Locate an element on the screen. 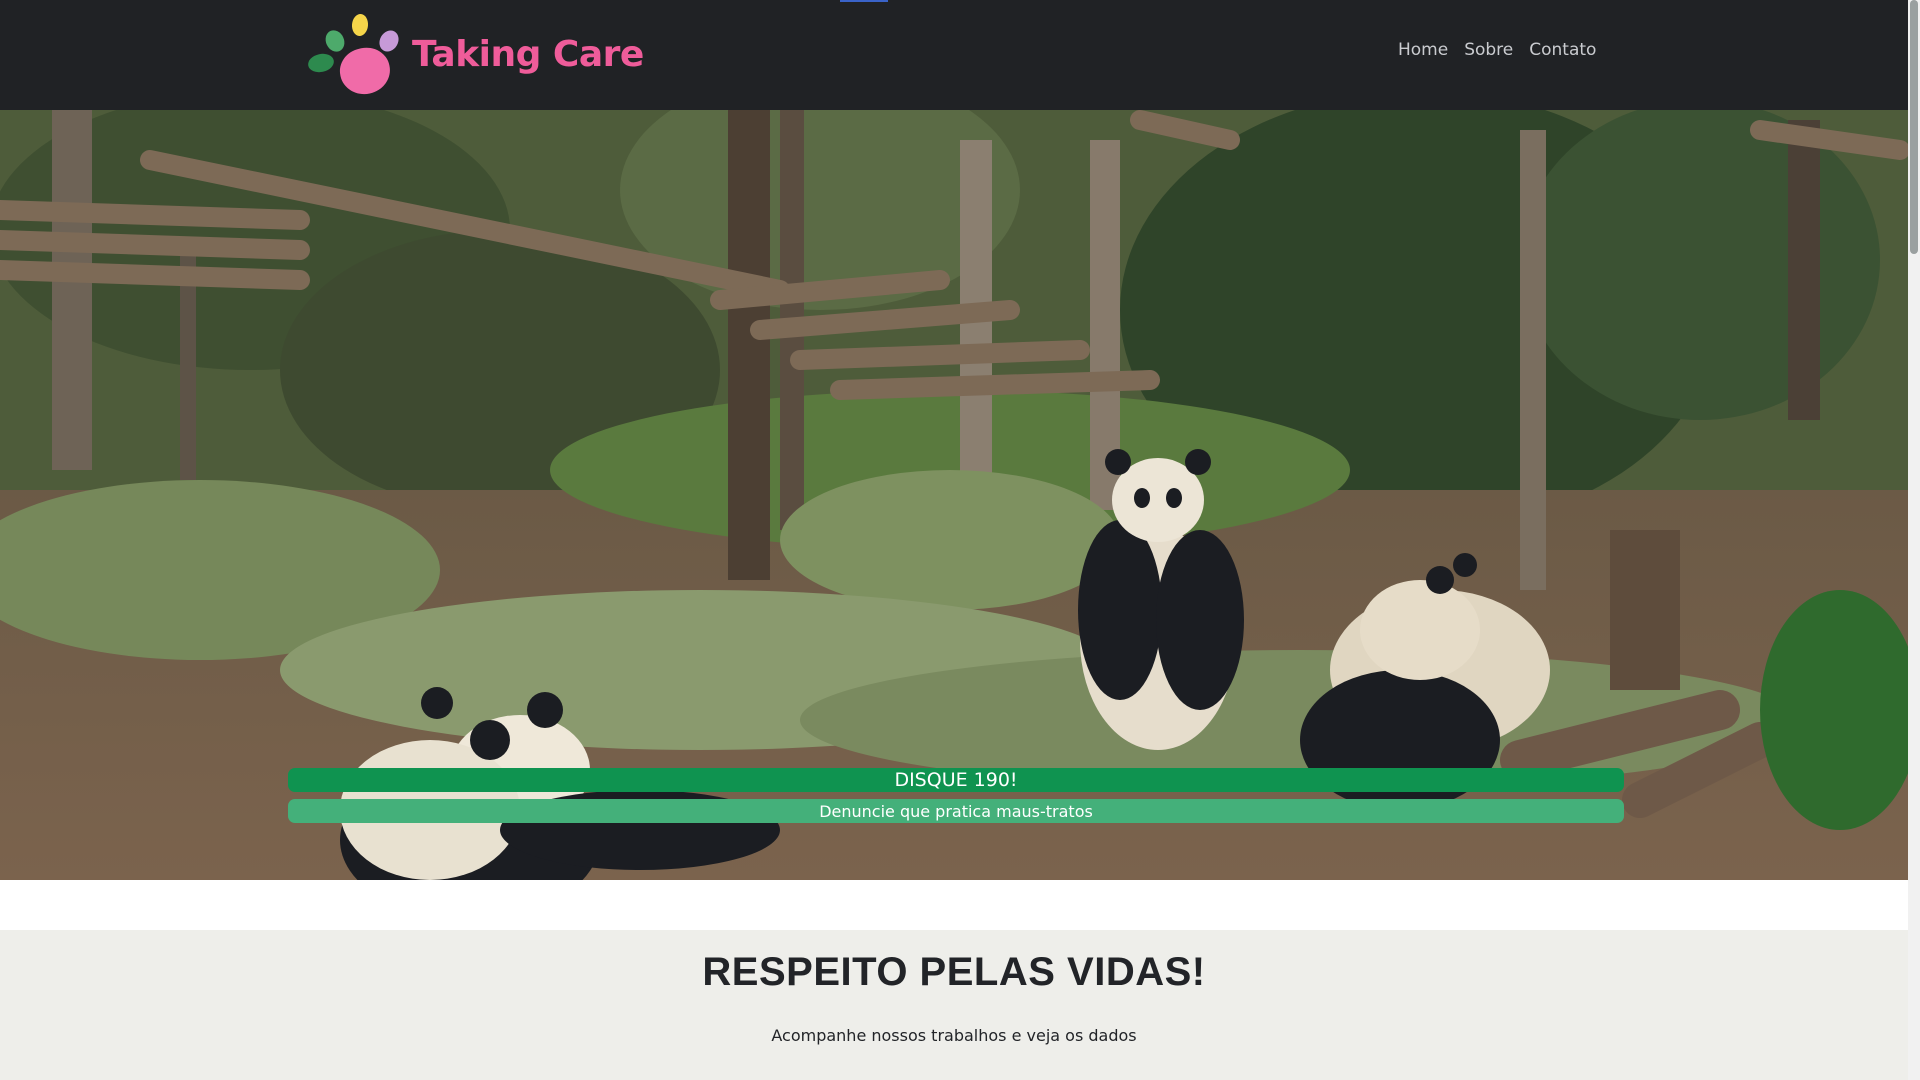 The width and height of the screenshot is (1920, 1080). brand-logo-link: Taking Care is located at coordinates (475, 55).